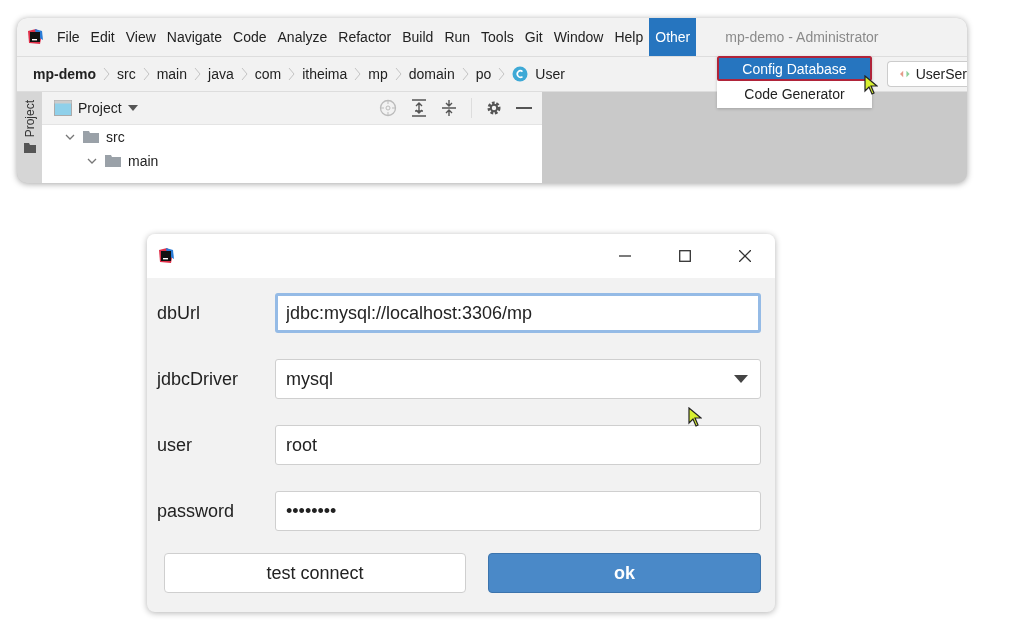 The width and height of the screenshot is (1036, 640). I want to click on password-field: ••••••••, so click(518, 511).